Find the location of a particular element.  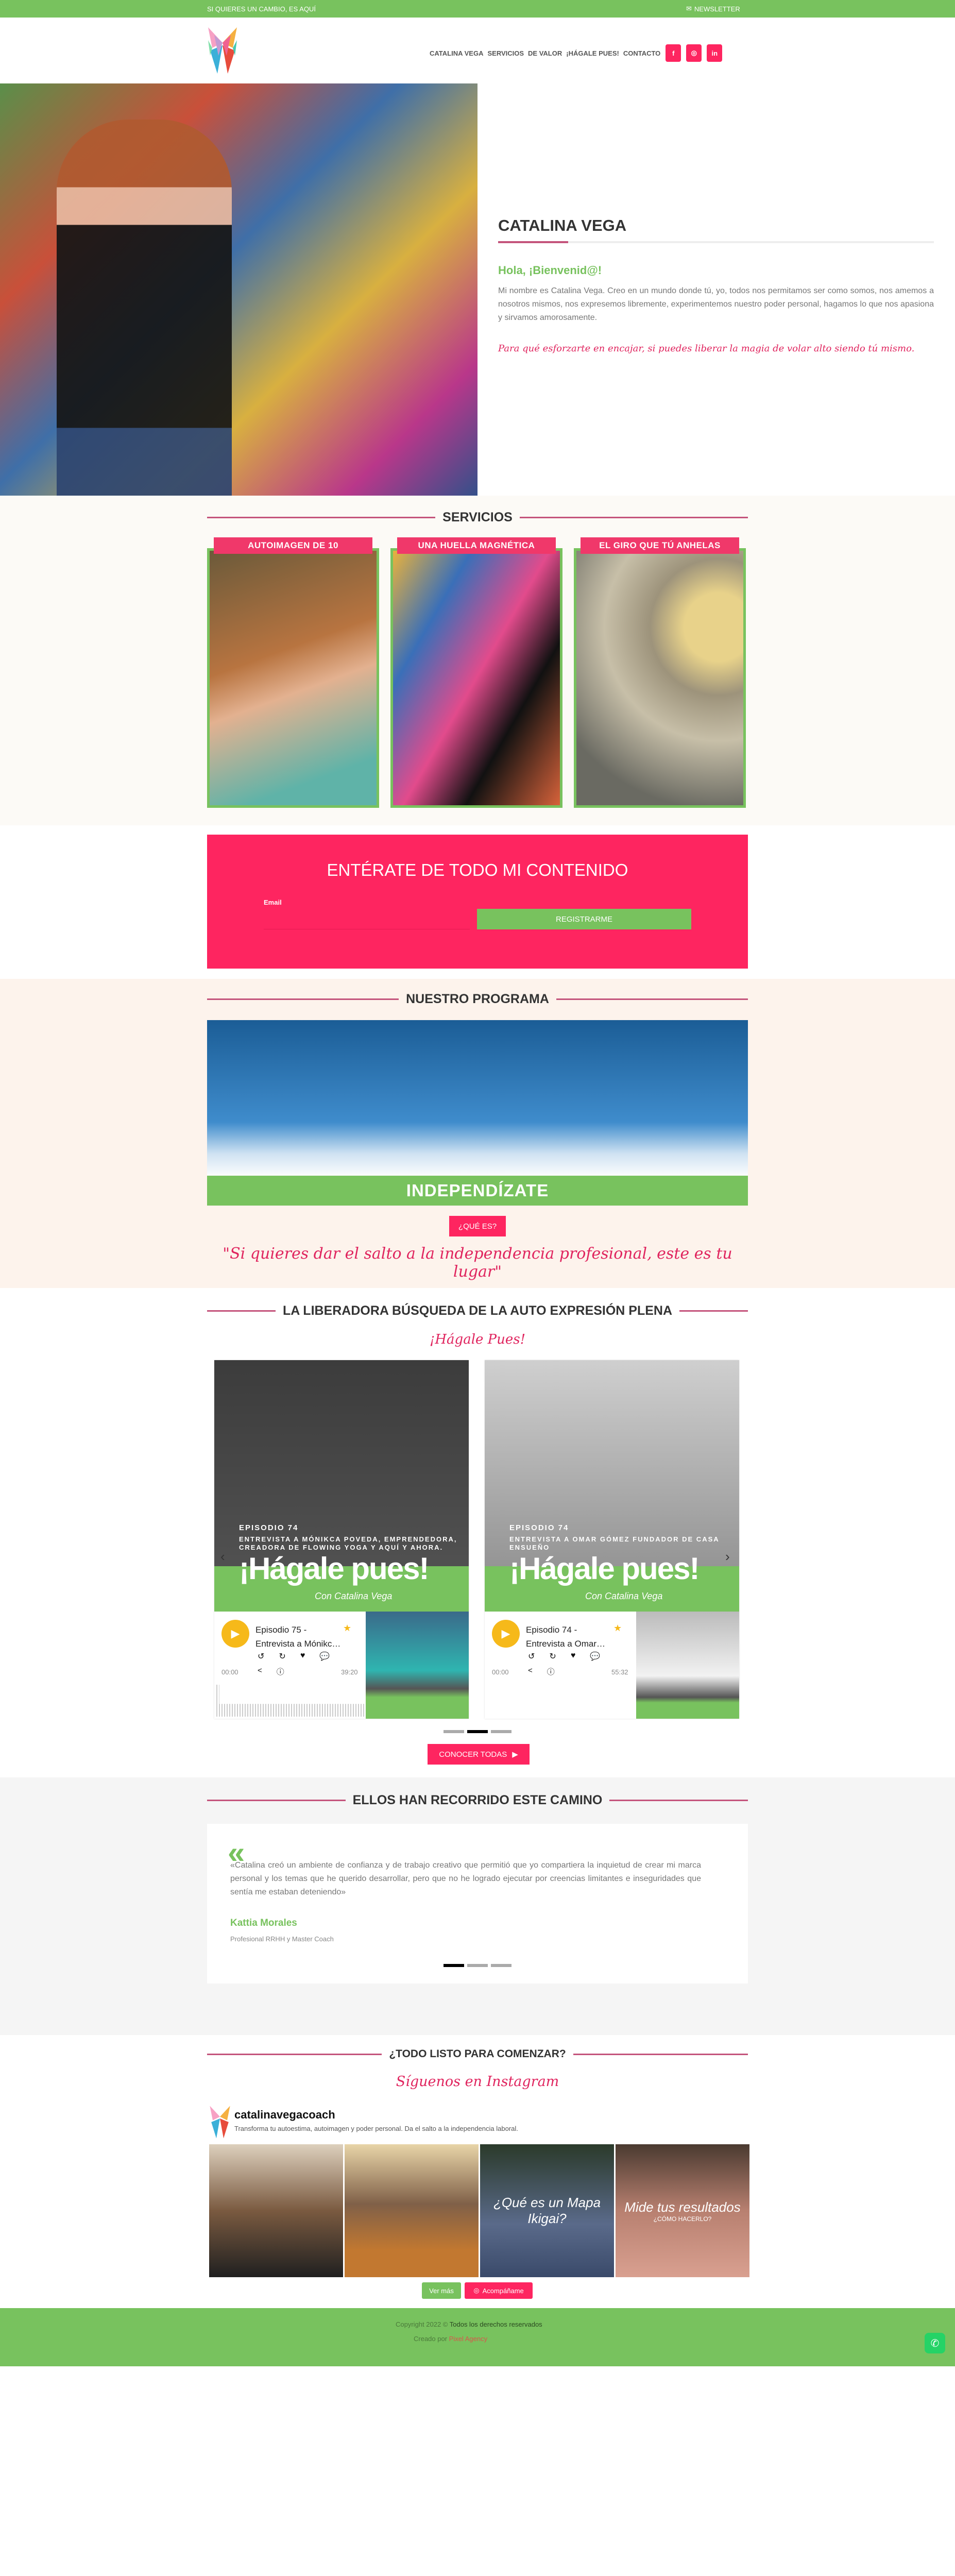

nav-contacto: CONTACTO is located at coordinates (642, 53).